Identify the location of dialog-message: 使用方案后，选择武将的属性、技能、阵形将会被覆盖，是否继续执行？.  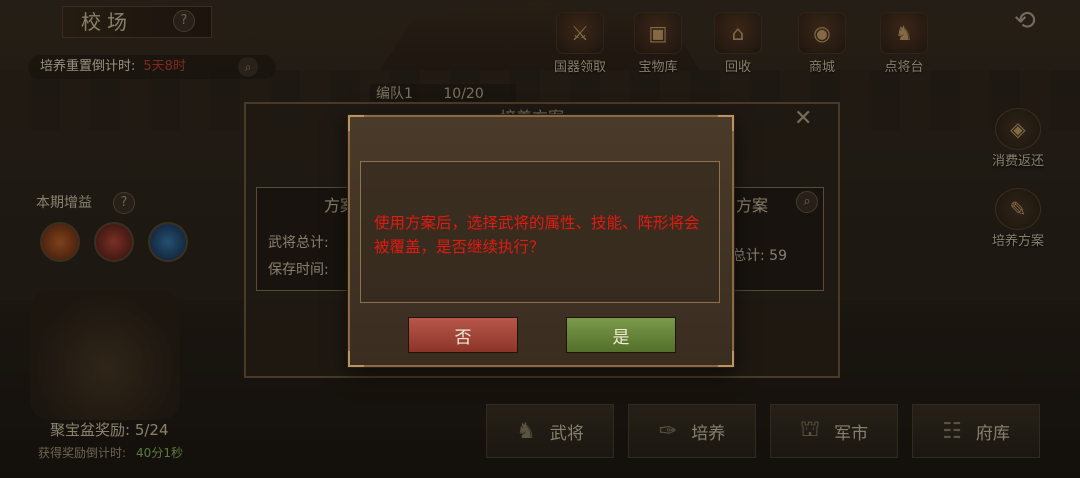
(537, 235).